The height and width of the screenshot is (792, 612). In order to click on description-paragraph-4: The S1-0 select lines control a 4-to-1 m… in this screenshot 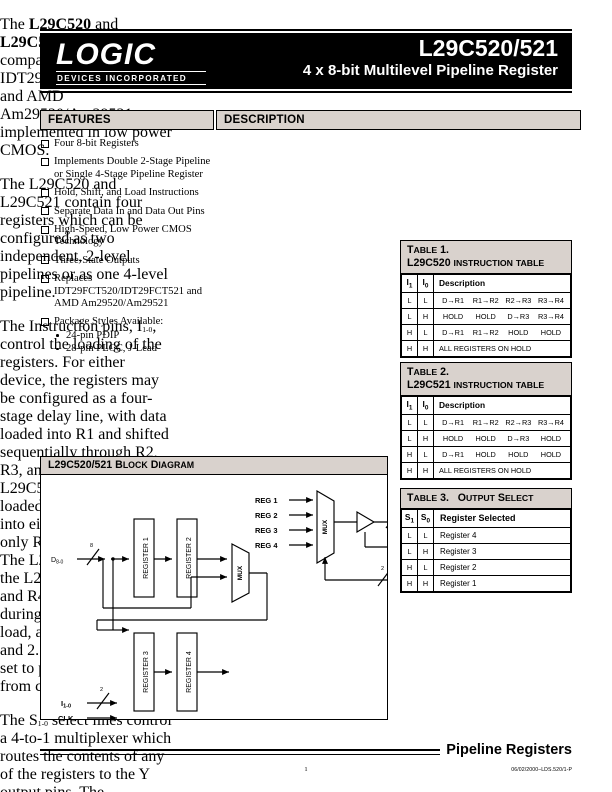, I will do `click(86, 752)`.